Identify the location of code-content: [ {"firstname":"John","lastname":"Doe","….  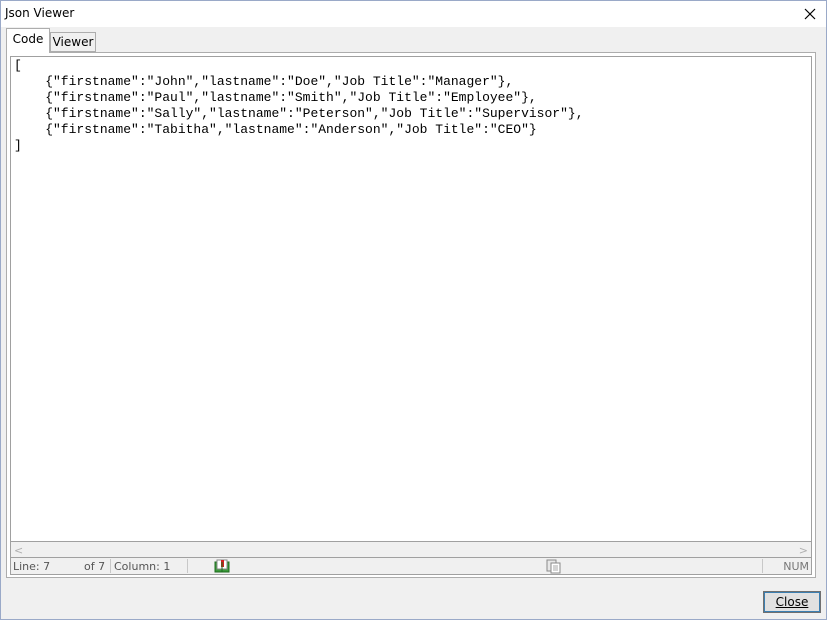
(299, 106).